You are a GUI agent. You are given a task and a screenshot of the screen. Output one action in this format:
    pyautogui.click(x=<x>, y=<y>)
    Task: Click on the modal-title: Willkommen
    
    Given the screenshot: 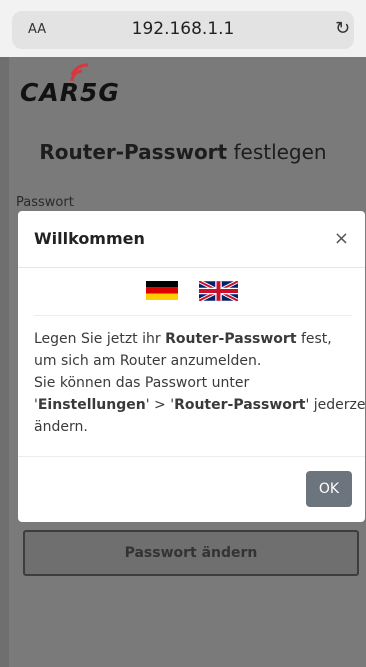 What is the action you would take?
    pyautogui.click(x=89, y=238)
    